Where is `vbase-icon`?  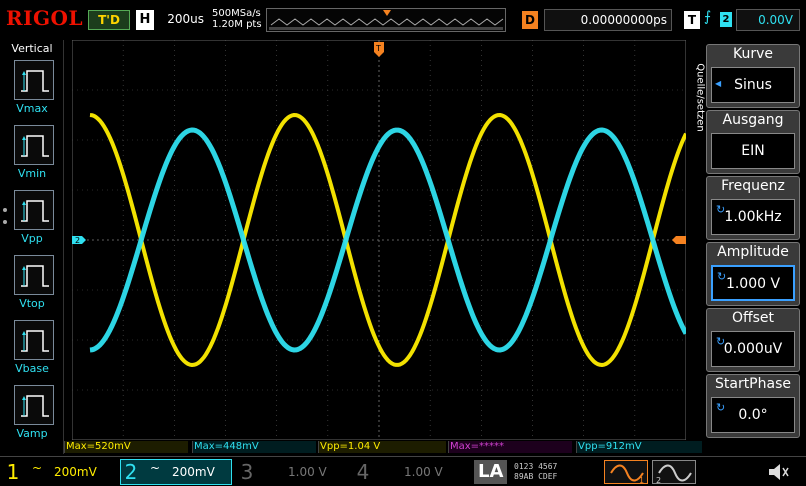
vbase-icon is located at coordinates (35, 341).